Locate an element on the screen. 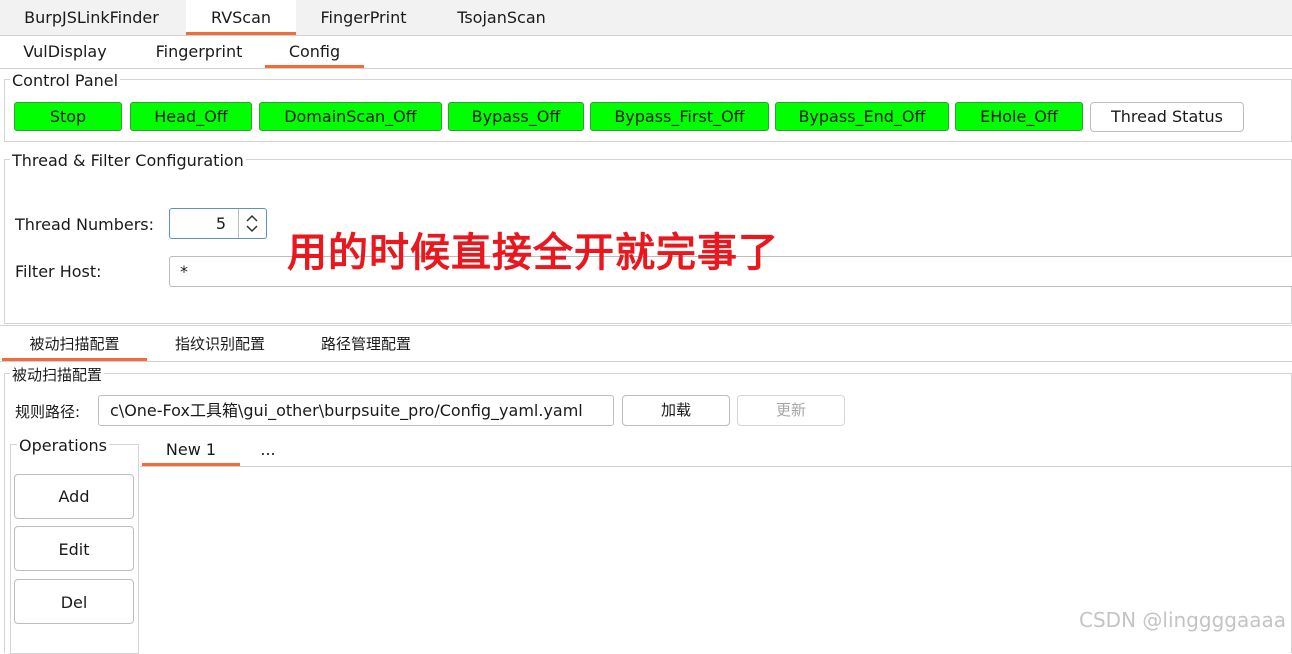 The image size is (1292, 654). tab-new-1: New 1 is located at coordinates (191, 450).